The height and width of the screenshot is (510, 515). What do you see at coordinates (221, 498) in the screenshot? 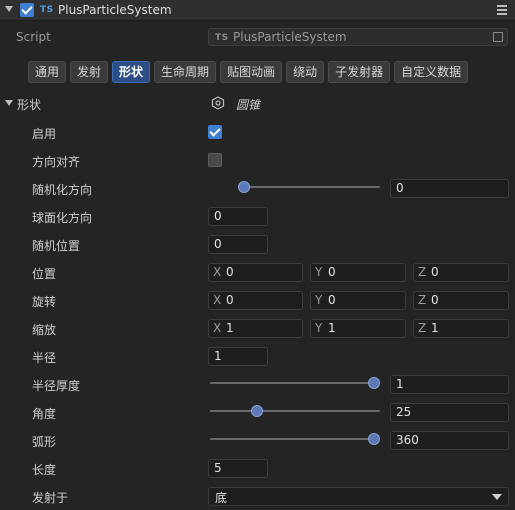
I see `emit-from-value: 底` at bounding box center [221, 498].